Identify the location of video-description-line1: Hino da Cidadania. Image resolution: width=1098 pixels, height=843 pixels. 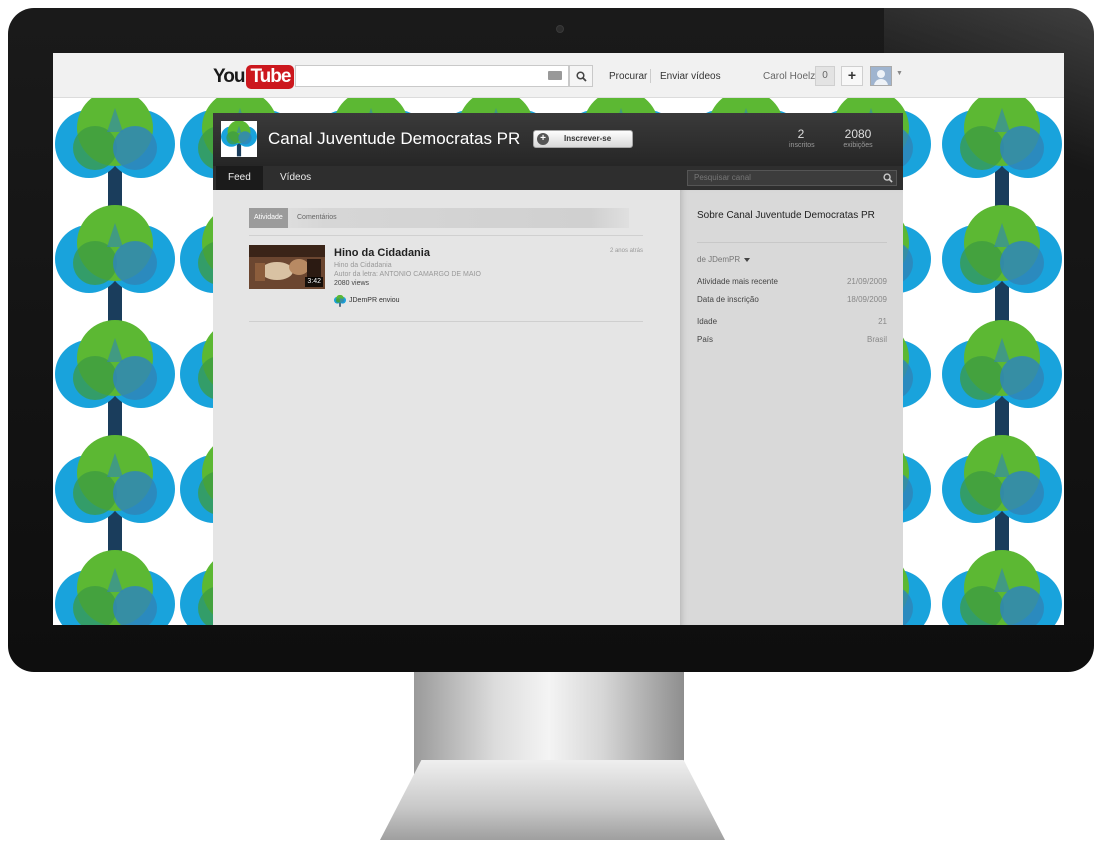
(363, 265).